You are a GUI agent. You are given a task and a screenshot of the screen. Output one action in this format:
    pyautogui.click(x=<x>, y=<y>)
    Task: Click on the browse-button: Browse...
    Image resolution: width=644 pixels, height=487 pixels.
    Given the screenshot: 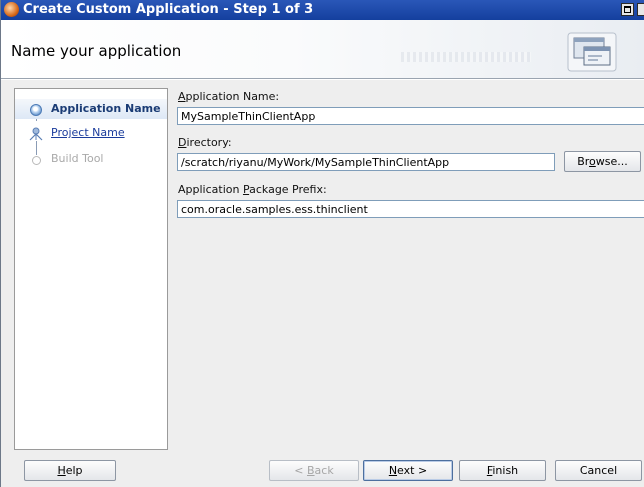 What is the action you would take?
    pyautogui.click(x=602, y=161)
    